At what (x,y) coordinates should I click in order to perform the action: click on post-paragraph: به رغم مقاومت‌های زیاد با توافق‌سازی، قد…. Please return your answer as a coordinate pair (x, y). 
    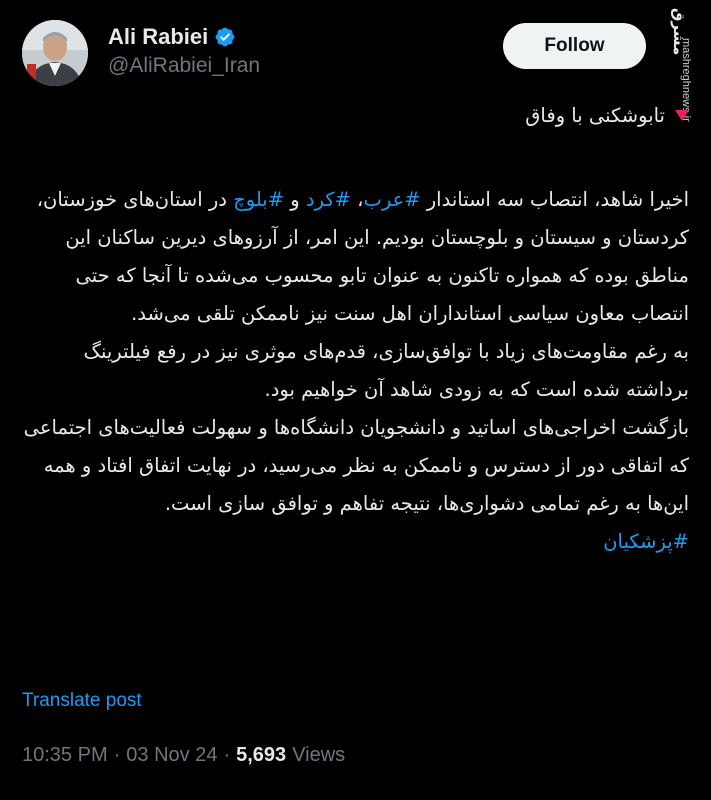
    Looking at the image, I should click on (355, 371).